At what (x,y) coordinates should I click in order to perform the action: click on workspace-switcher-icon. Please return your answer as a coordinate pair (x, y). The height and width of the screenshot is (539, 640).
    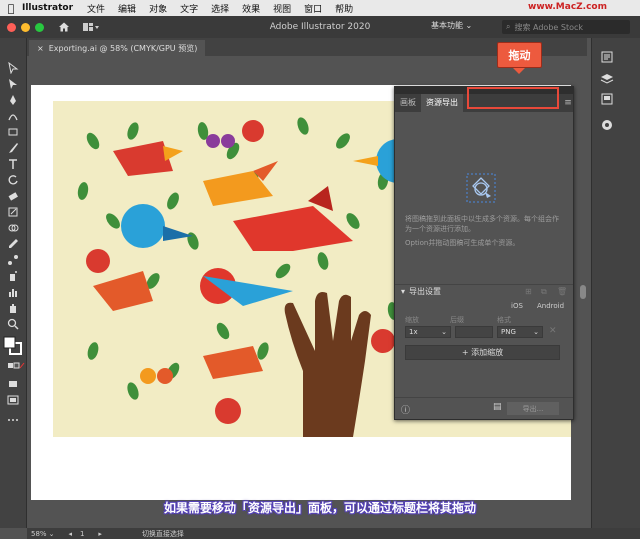
    Looking at the image, I should click on (91, 27).